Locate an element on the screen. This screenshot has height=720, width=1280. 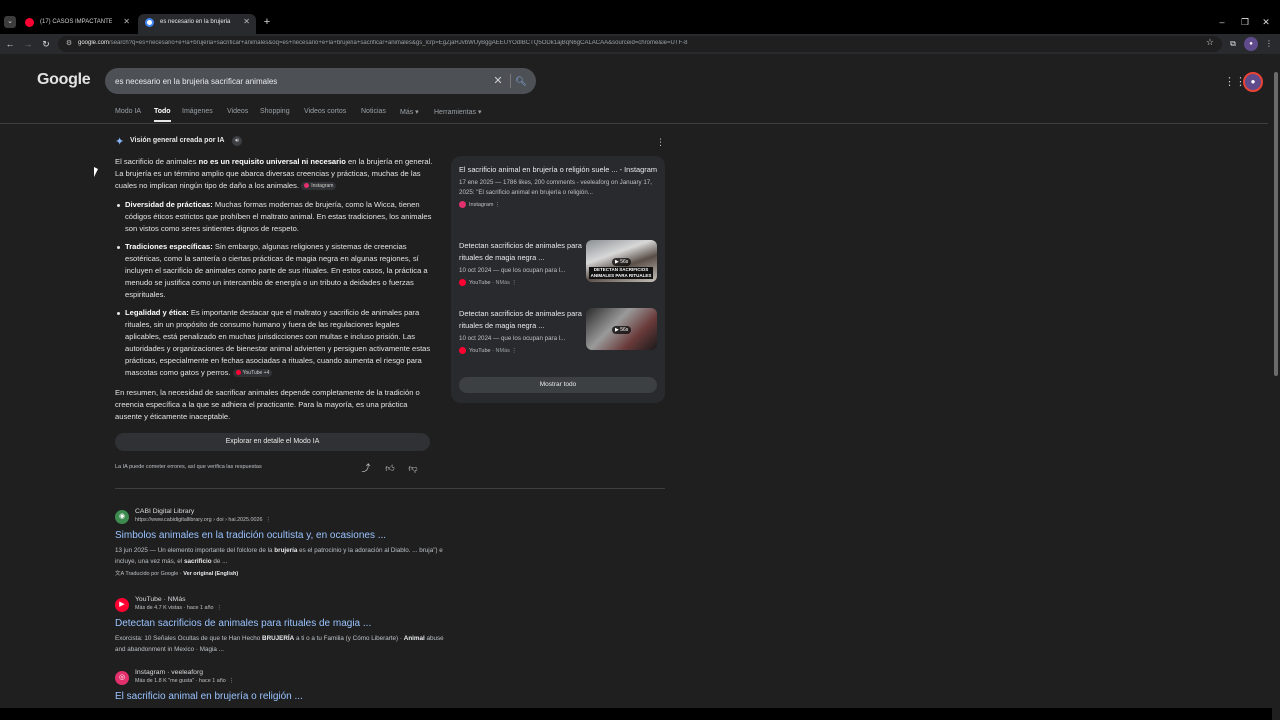
back-arrow-icon: ← is located at coordinates (10, 44).